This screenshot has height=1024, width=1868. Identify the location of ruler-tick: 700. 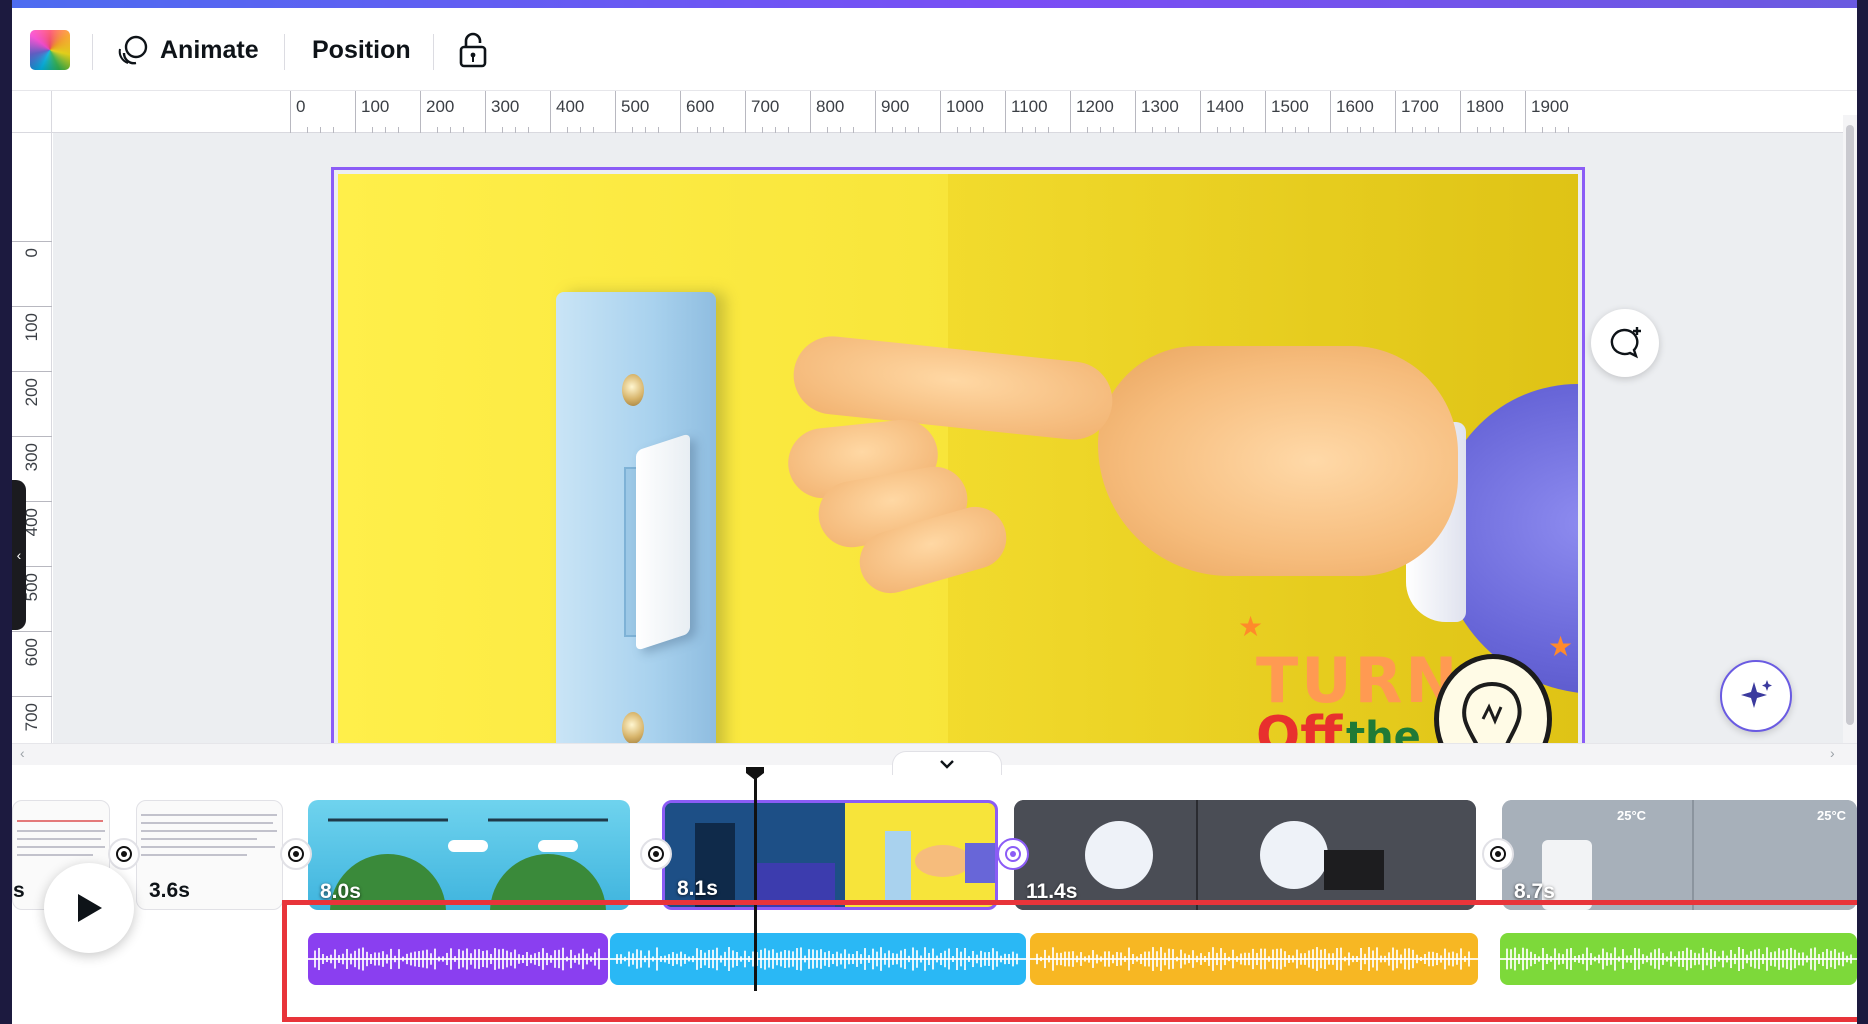
(768, 112).